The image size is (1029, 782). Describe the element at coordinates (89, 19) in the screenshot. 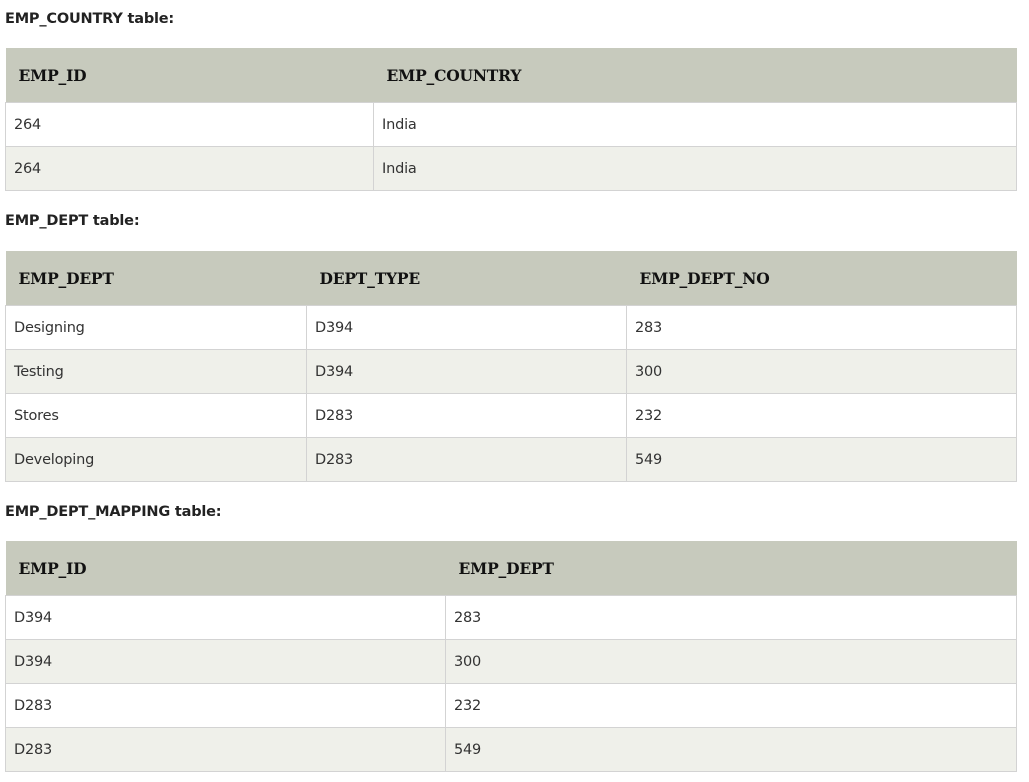

I see `section-title-emp-country: EMP_COUNTRY table:` at that location.